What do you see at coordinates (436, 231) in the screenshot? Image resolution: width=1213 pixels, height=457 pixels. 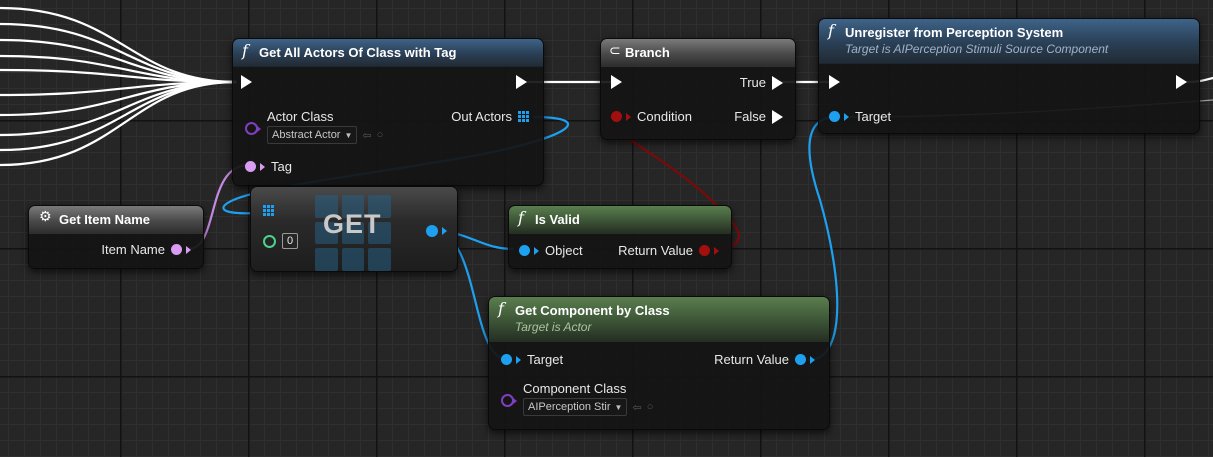 I see `pin-array-out` at bounding box center [436, 231].